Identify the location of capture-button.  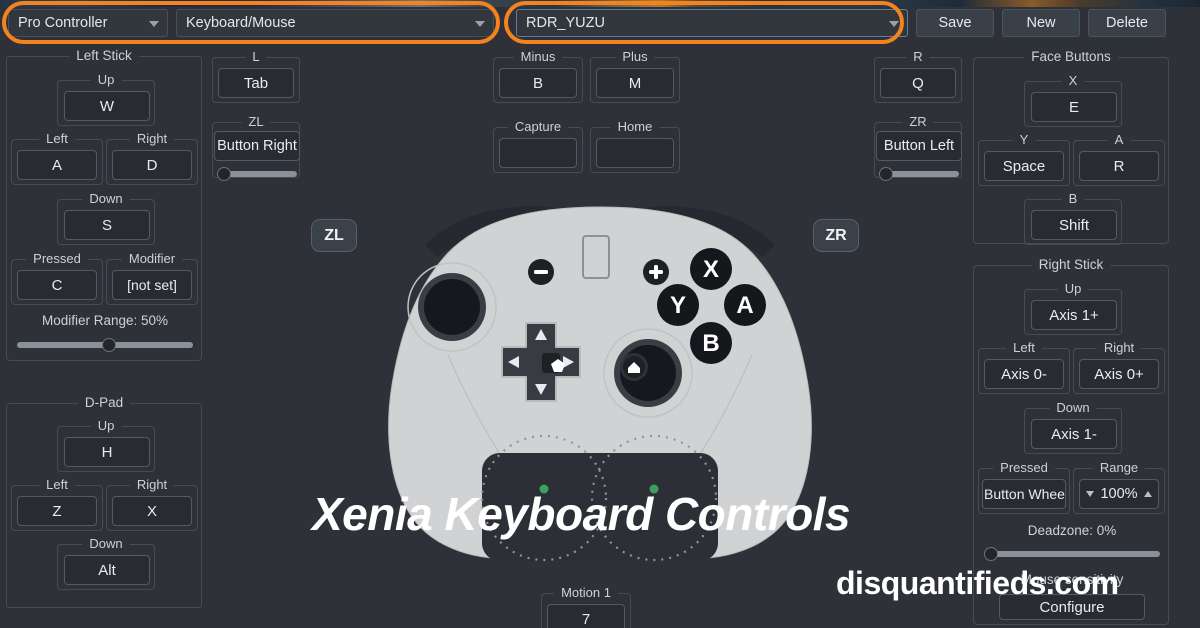
(538, 153).